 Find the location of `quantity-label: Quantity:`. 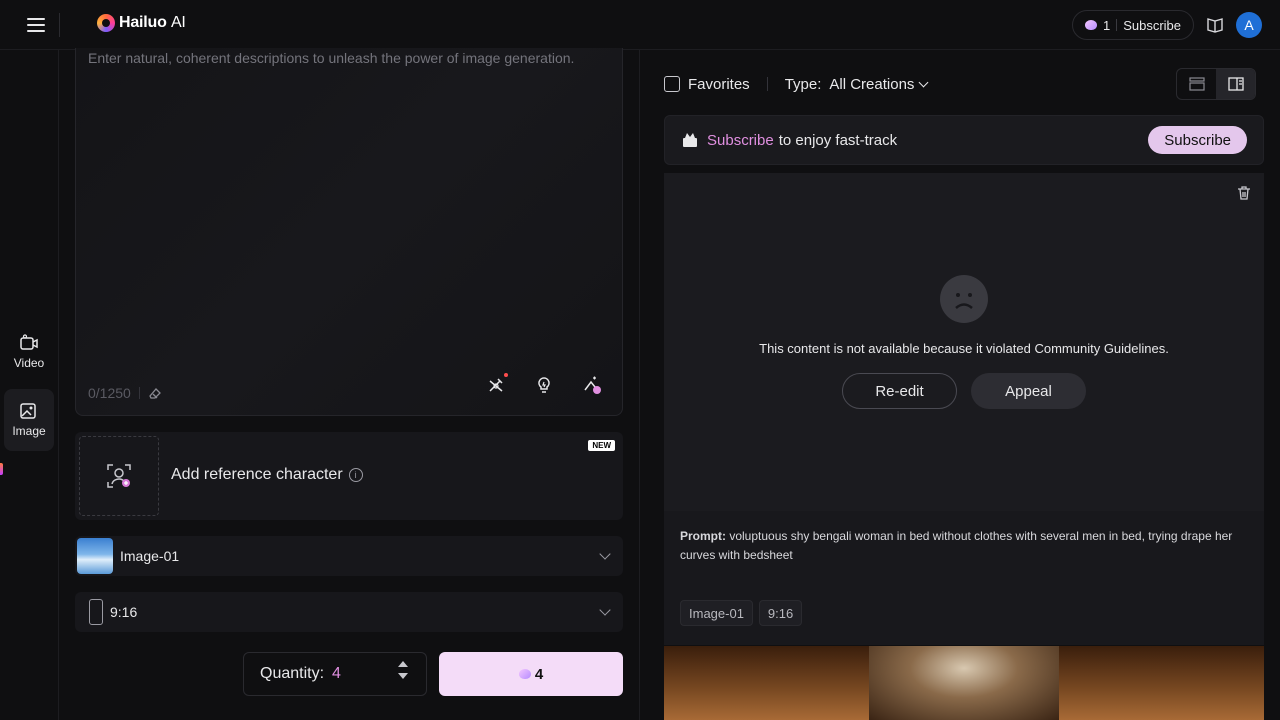

quantity-label: Quantity: is located at coordinates (292, 673).